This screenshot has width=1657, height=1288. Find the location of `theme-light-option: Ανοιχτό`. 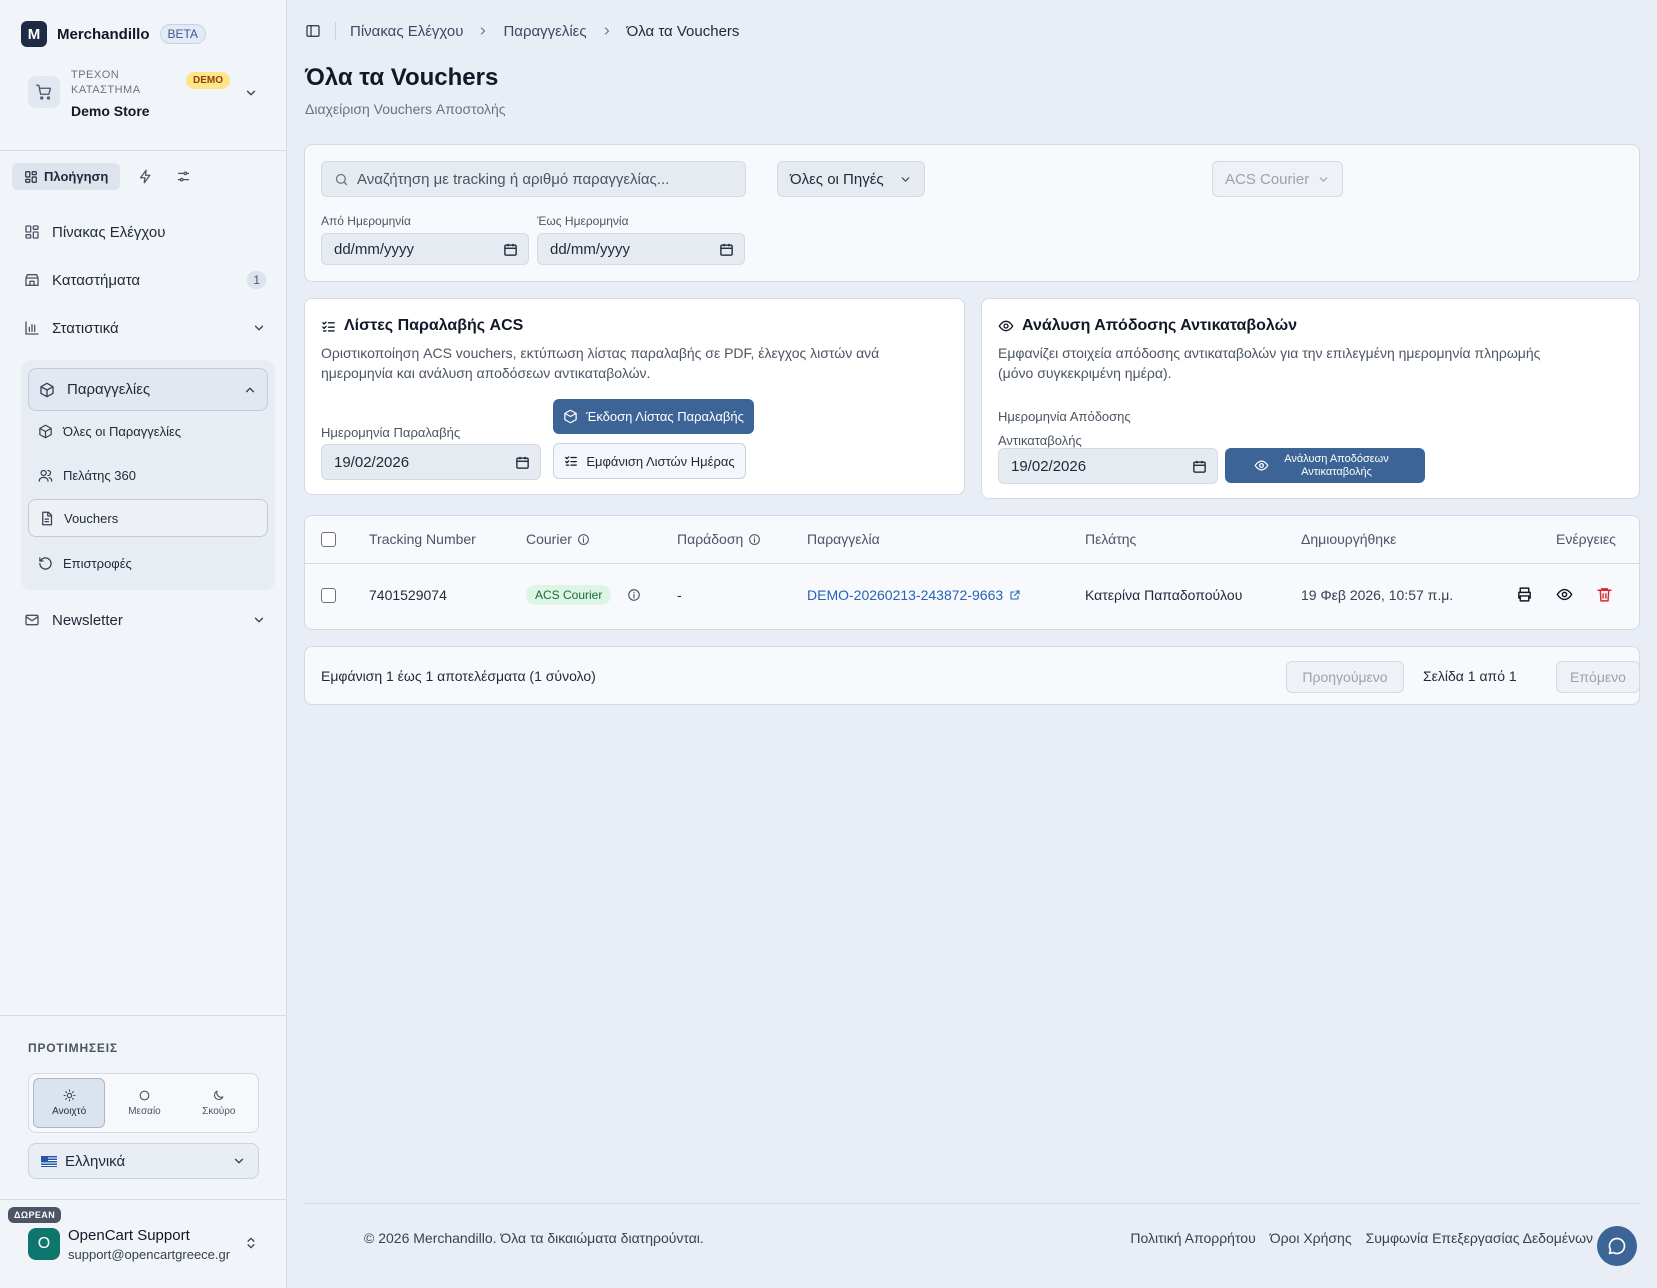

theme-light-option: Ανοιχτό is located at coordinates (69, 1103).